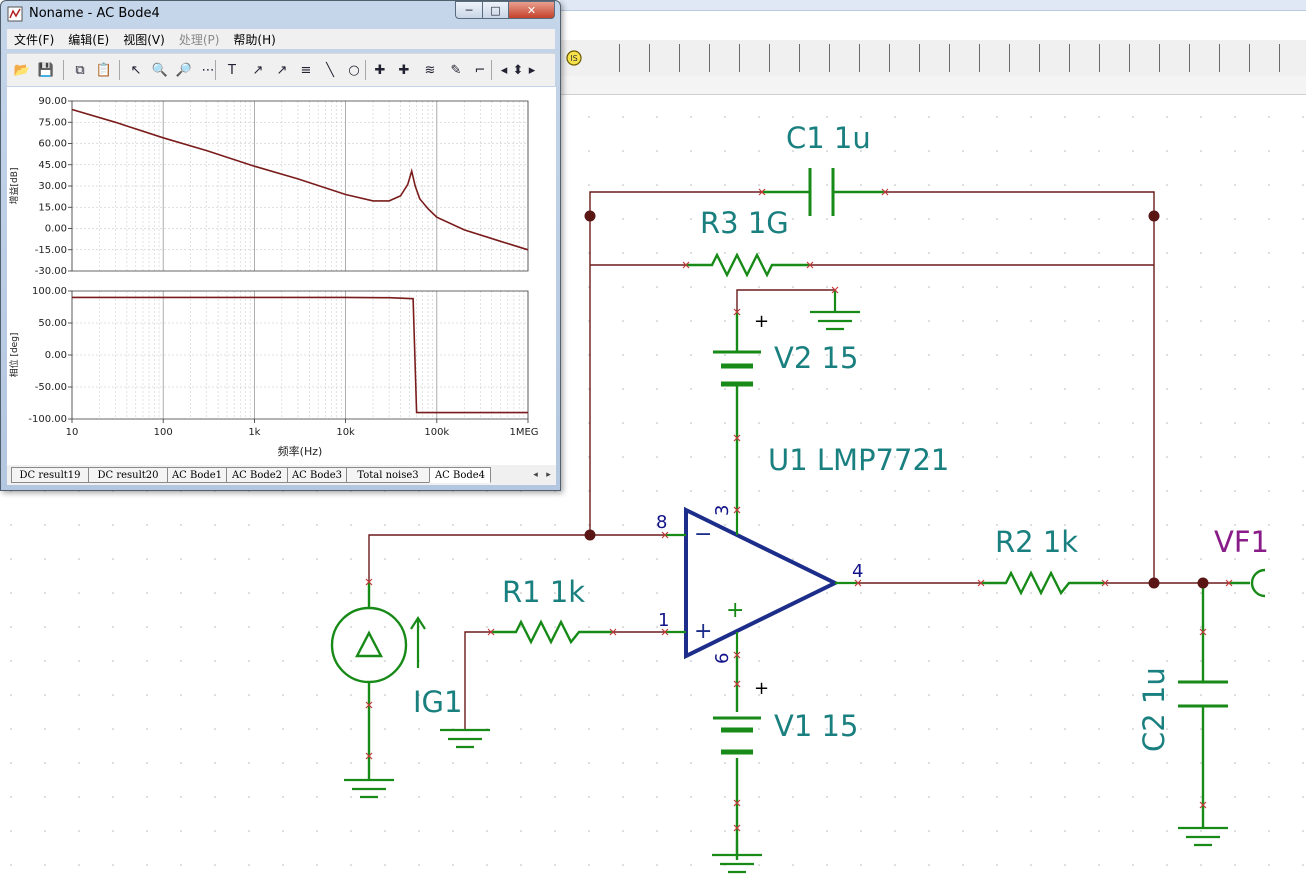  I want to click on circle-icon: ○, so click(354, 70).